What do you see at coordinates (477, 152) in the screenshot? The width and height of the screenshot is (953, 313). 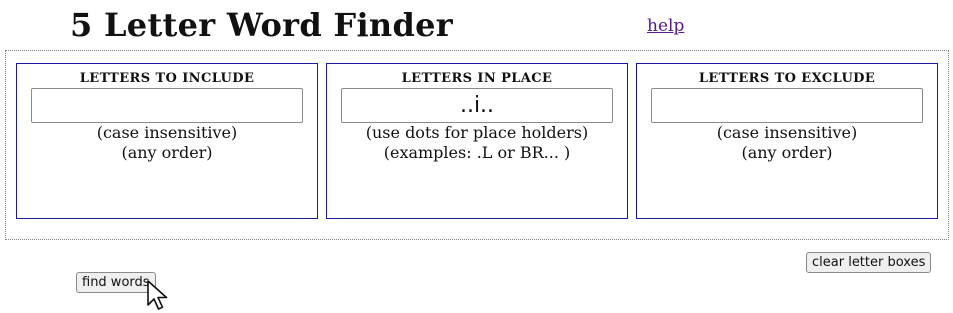 I see `letters-in-place-note-2: (examples: .L or BR... )` at bounding box center [477, 152].